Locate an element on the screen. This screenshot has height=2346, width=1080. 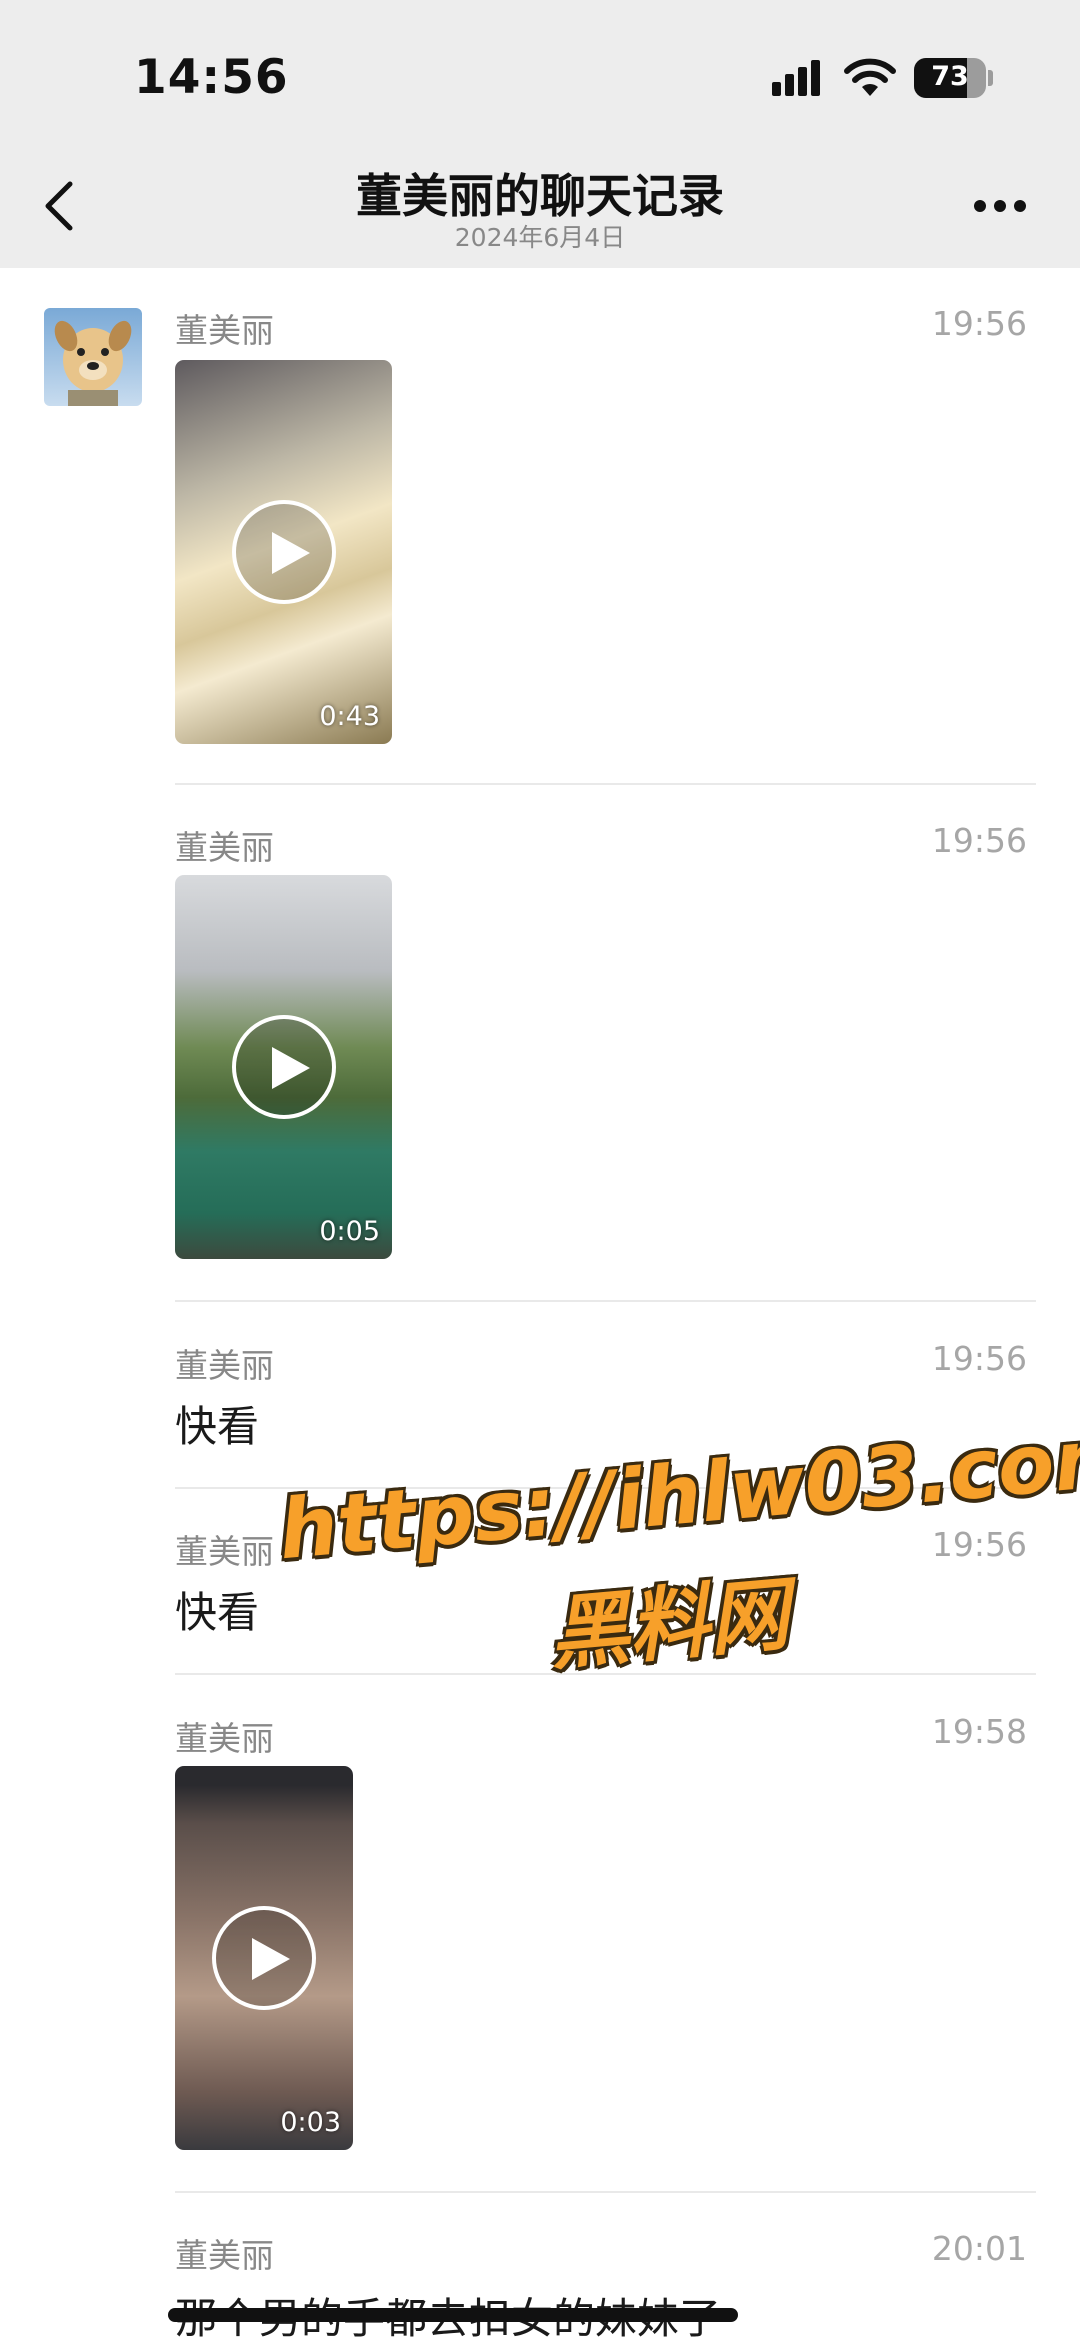
video-thumbnail: 0:43 is located at coordinates (283, 552).